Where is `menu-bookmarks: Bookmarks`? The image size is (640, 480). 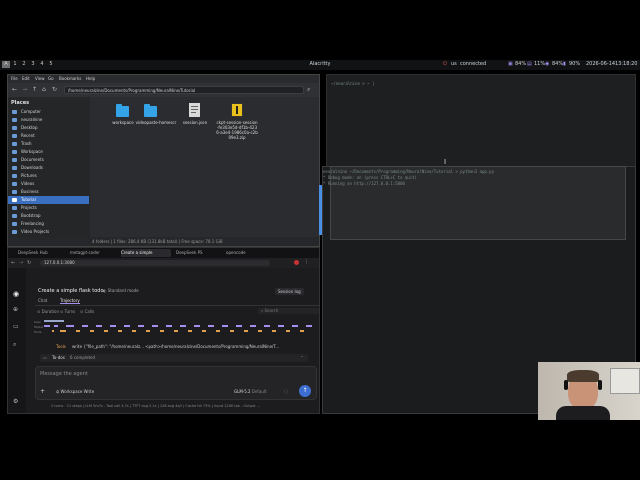 menu-bookmarks: Bookmarks is located at coordinates (70, 78).